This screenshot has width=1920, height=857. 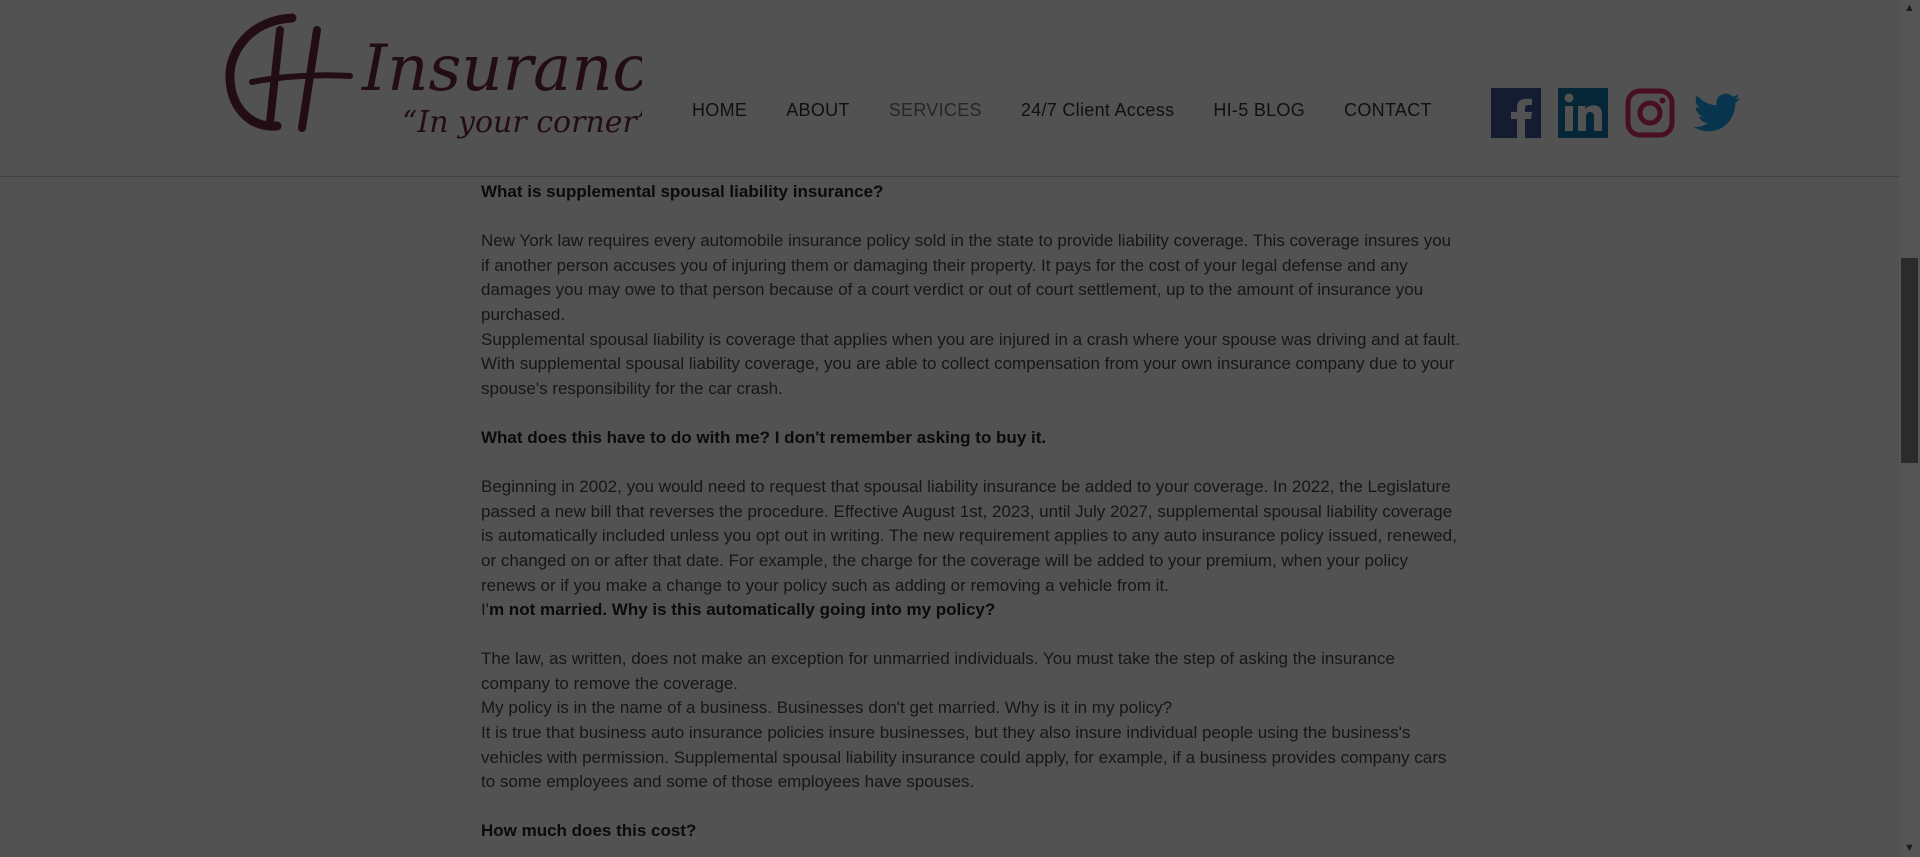 What do you see at coordinates (522, 122) in the screenshot?
I see `logo-tagline: “In your corner”` at bounding box center [522, 122].